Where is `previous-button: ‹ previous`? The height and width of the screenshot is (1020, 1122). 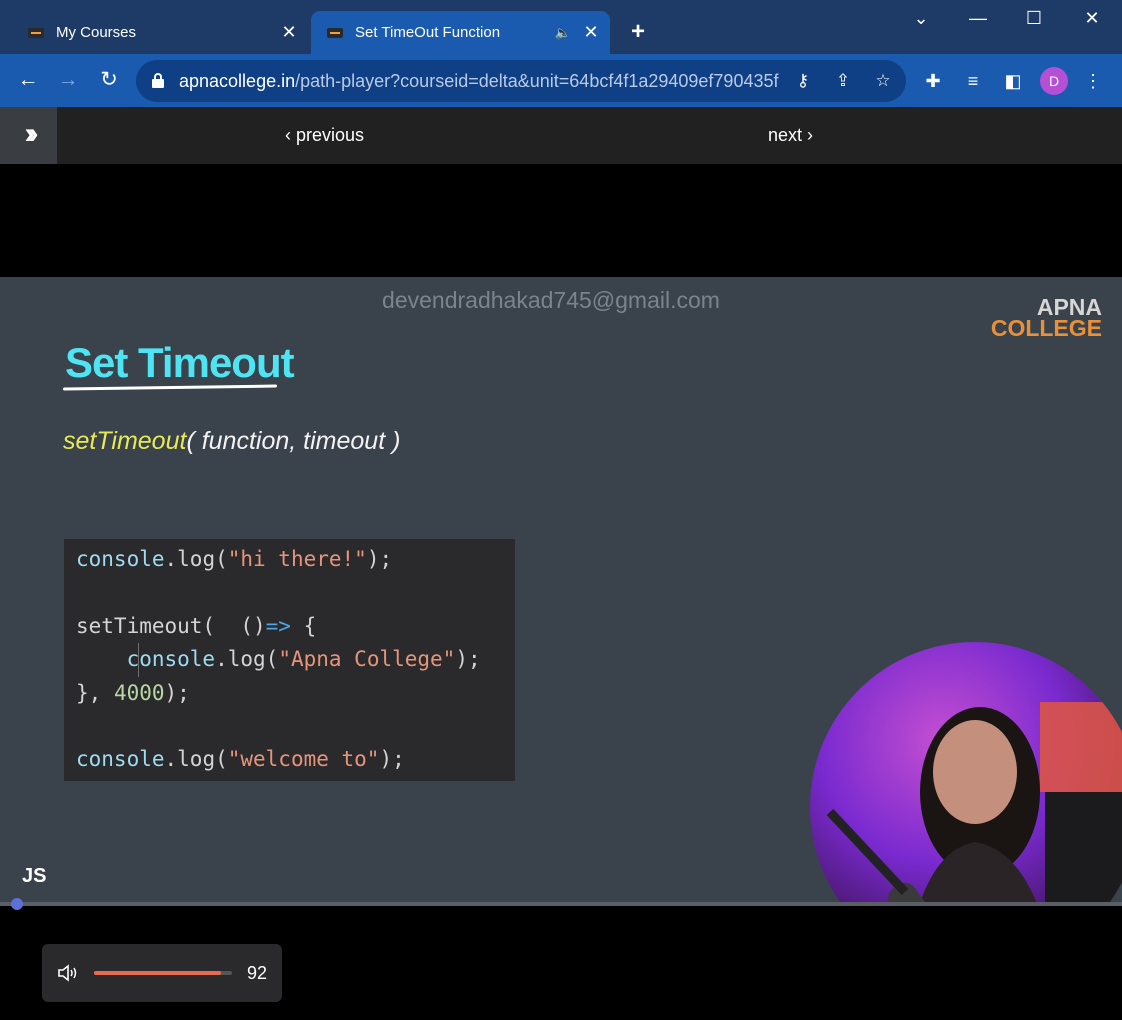 previous-button: ‹ previous is located at coordinates (324, 135).